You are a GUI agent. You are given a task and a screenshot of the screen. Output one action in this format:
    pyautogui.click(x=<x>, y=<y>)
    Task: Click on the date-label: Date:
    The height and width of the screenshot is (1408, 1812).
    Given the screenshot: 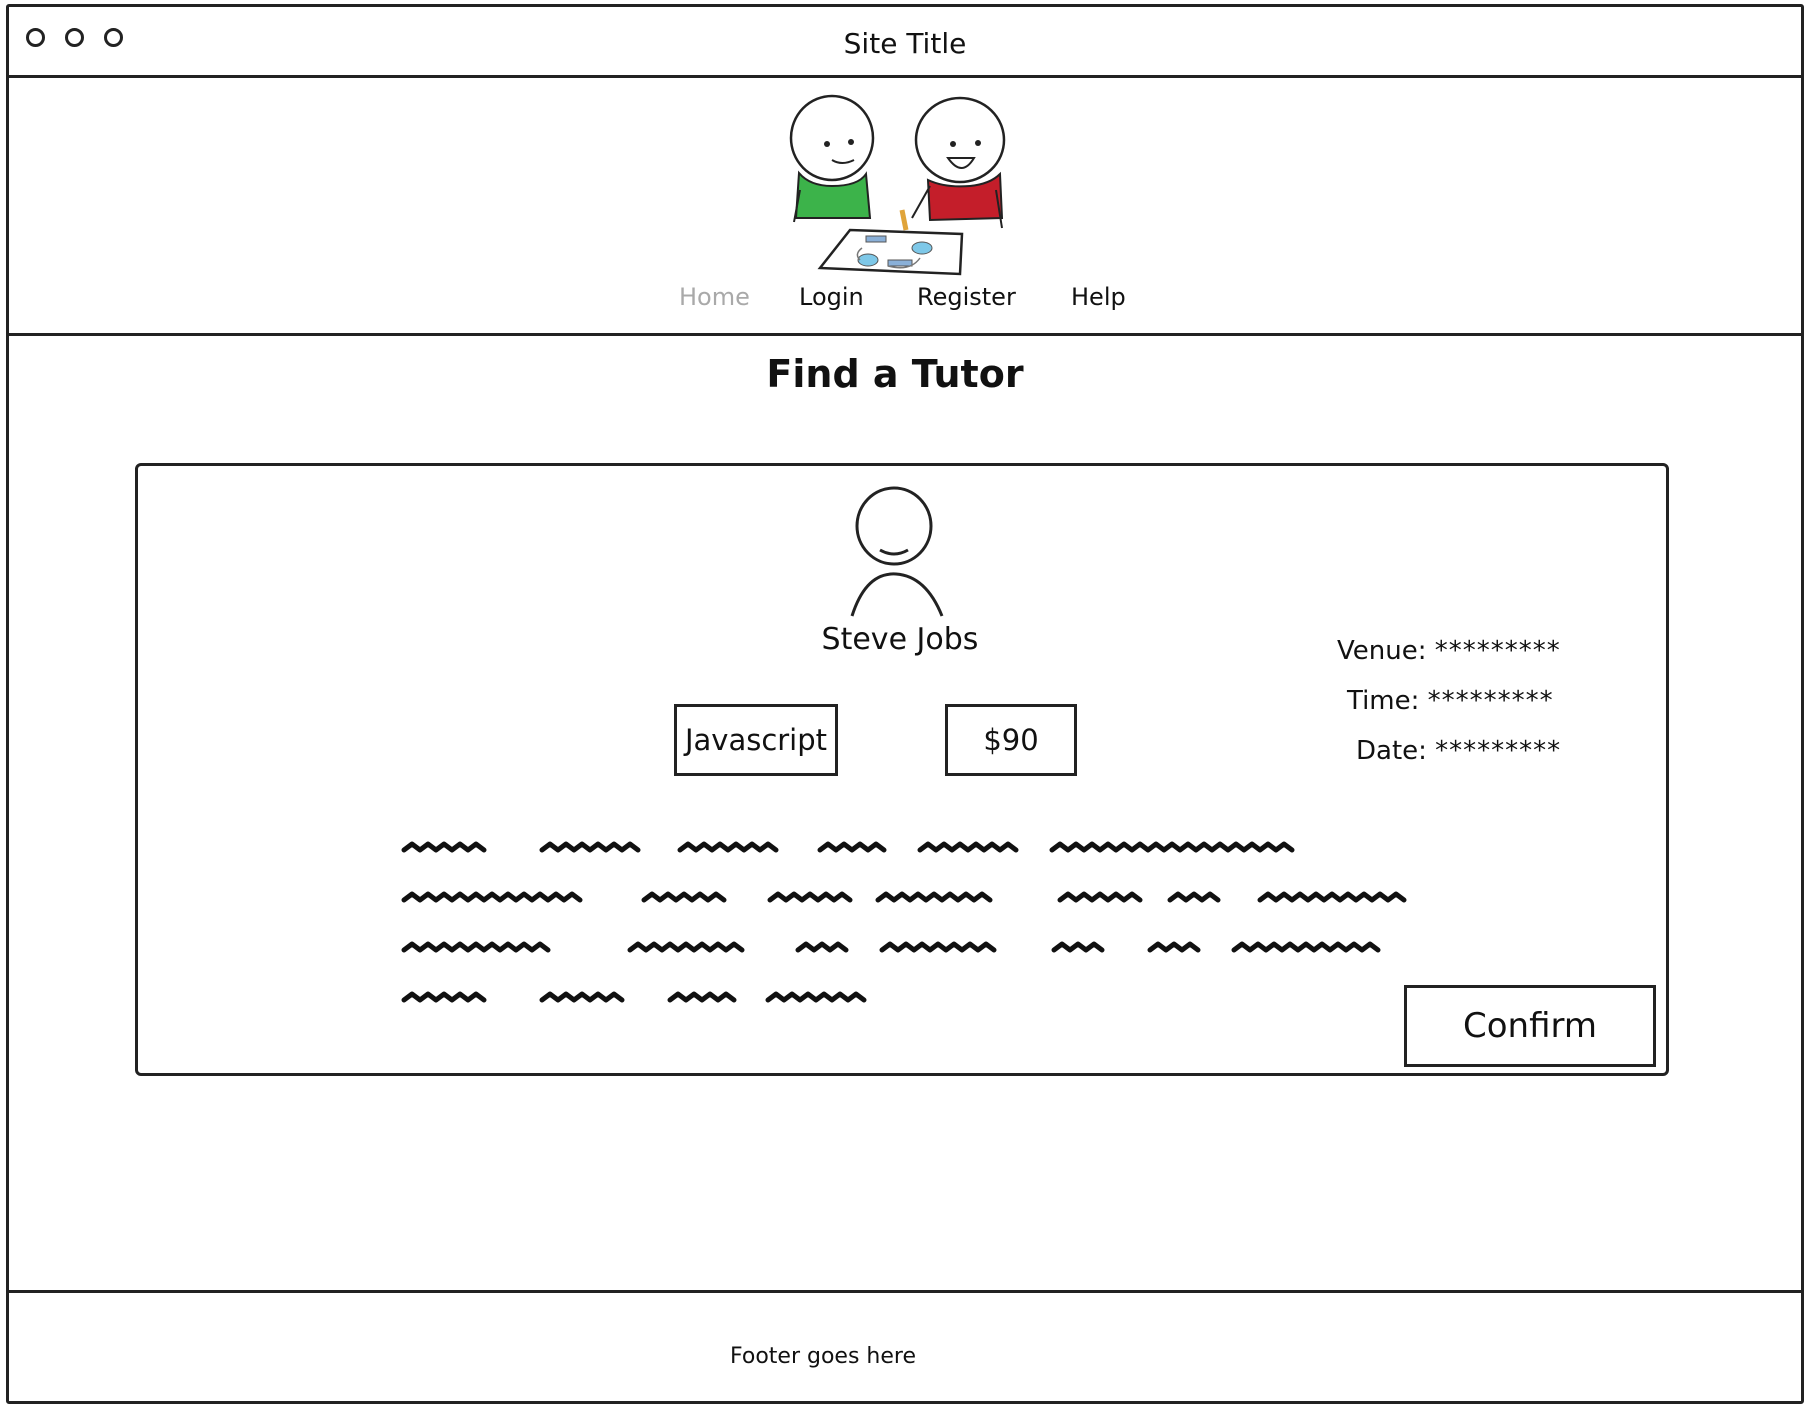 What is the action you would take?
    pyautogui.click(x=1391, y=751)
    